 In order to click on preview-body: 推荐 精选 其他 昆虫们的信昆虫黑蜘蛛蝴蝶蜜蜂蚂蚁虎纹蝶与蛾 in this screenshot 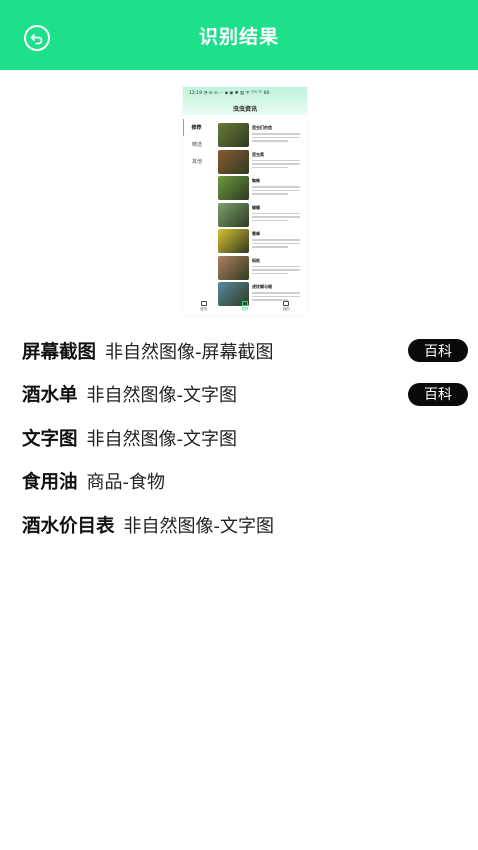, I will do `click(245, 210)`.